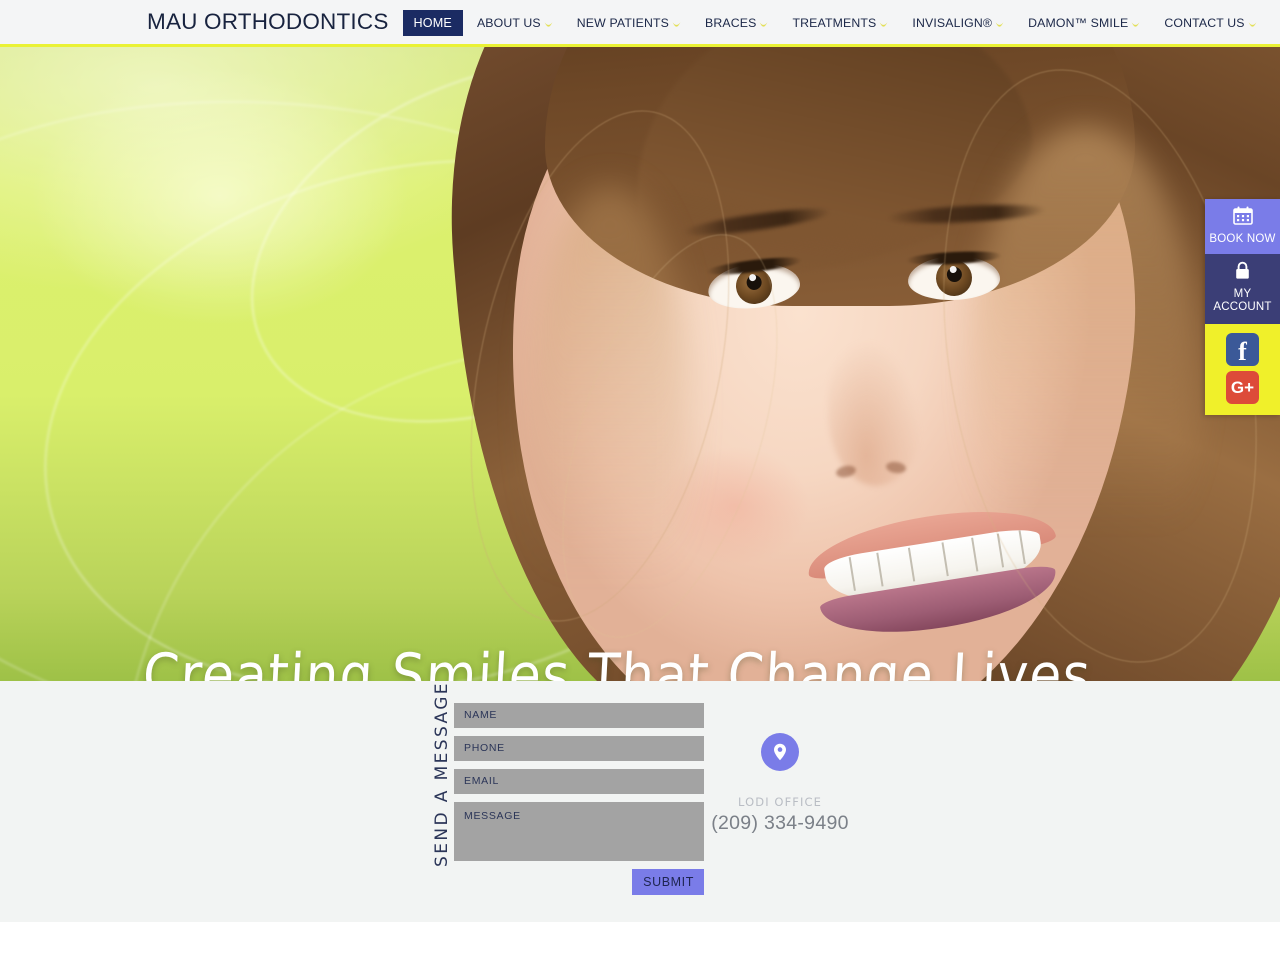 Image resolution: width=1280 pixels, height=960 pixels. I want to click on facebook-glyph: f, so click(1242, 351).